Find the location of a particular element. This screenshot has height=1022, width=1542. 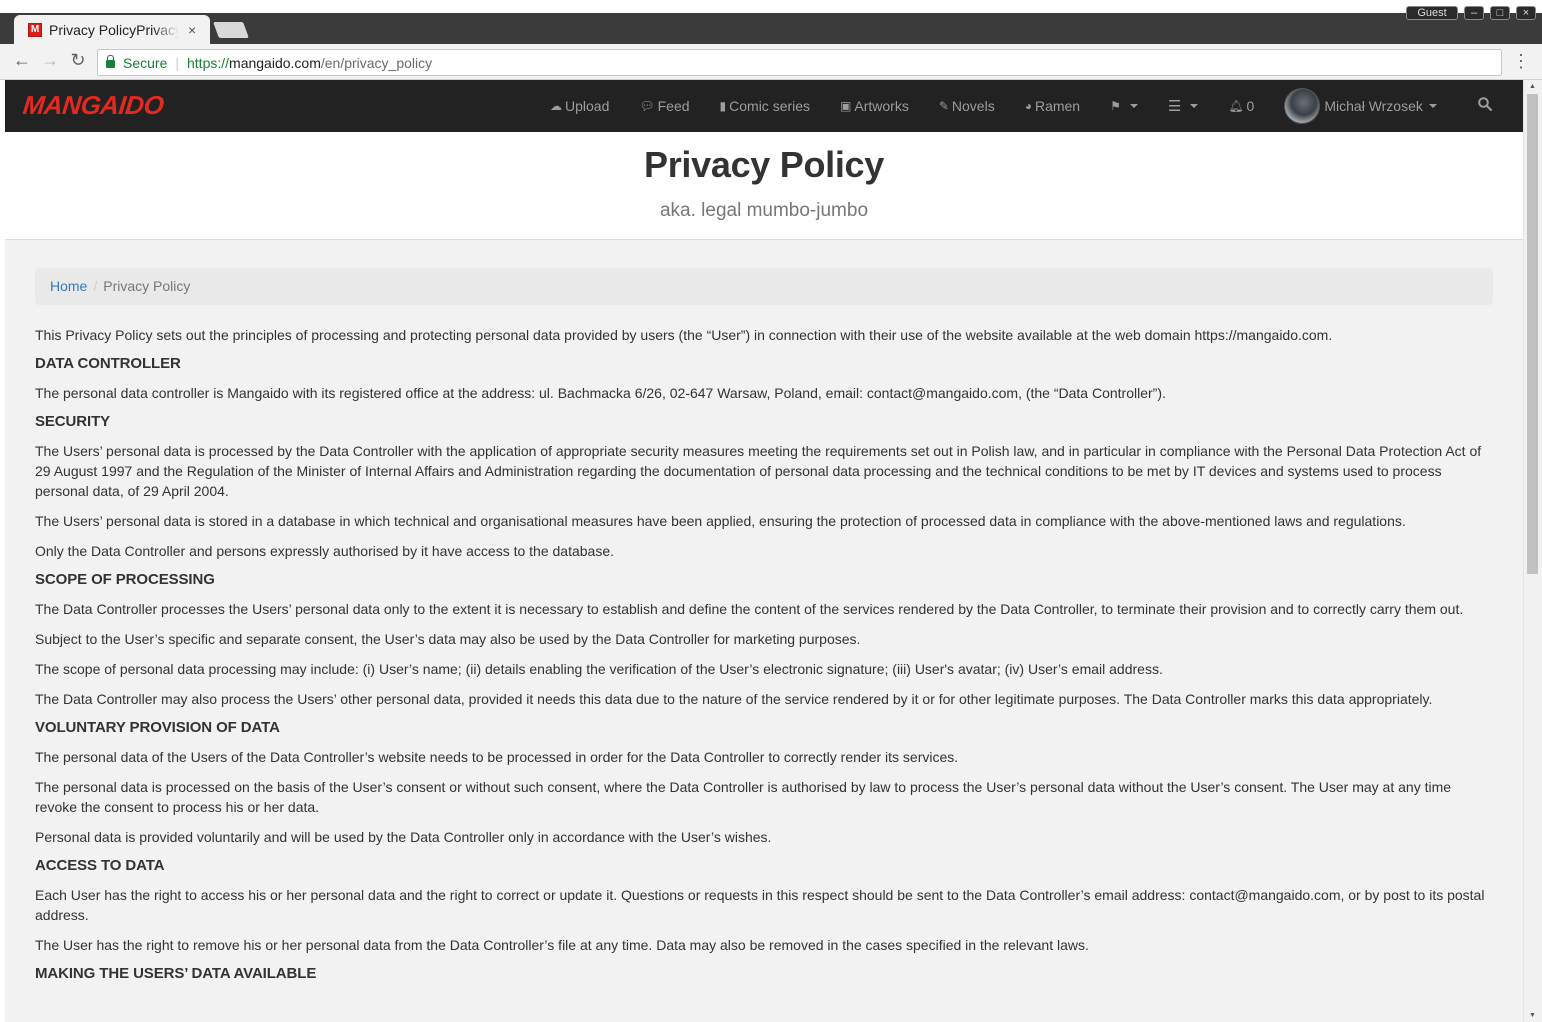

nav-comic-series: ▮ Comic series is located at coordinates (765, 106).